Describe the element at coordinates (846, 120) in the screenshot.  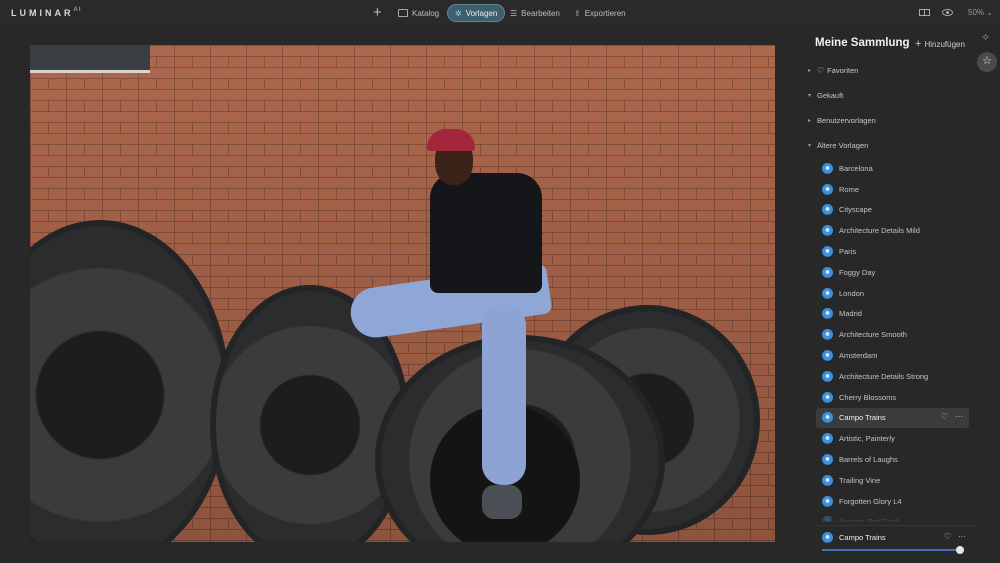
I see `section-label: Benutzervorlagen` at that location.